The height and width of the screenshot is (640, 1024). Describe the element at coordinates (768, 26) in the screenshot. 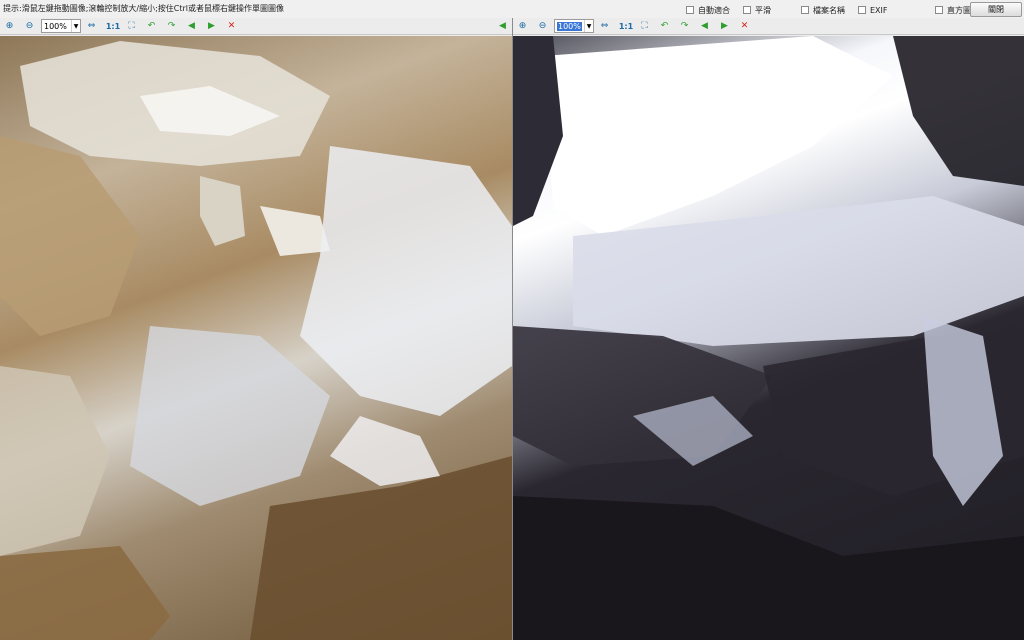

I see `right-toolbar: ⊕ ⊖ 100% ▼ ⇔ 1:1 ⛶ ↶ ↷ ◀ ▶ ✕` at that location.